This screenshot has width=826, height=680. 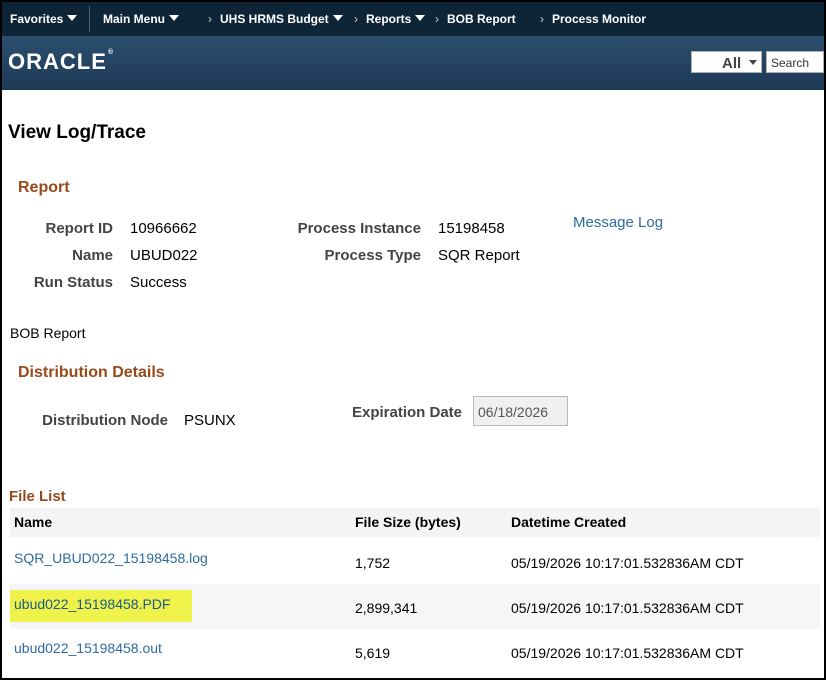 What do you see at coordinates (111, 558) in the screenshot?
I see `file-link: SQR_UBUD022_15198458.log` at bounding box center [111, 558].